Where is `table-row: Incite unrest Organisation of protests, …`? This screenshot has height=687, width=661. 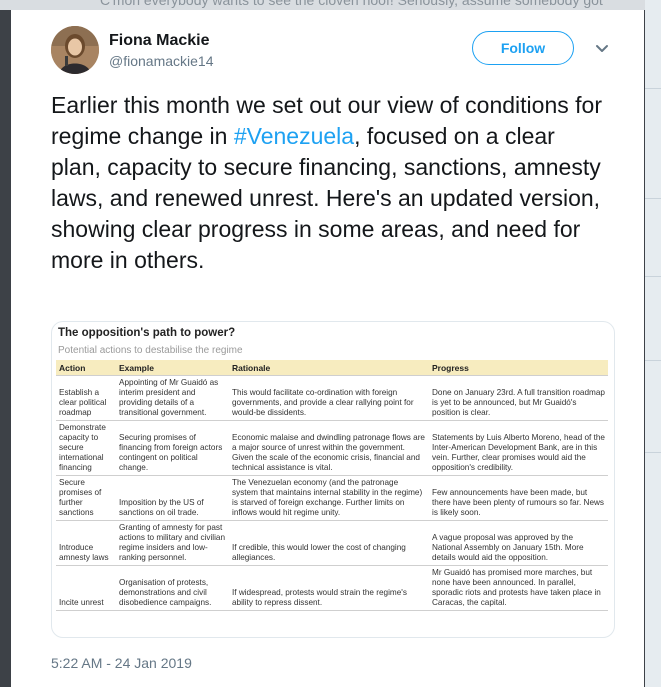
table-row: Incite unrest Organisation of protests, … is located at coordinates (332, 588).